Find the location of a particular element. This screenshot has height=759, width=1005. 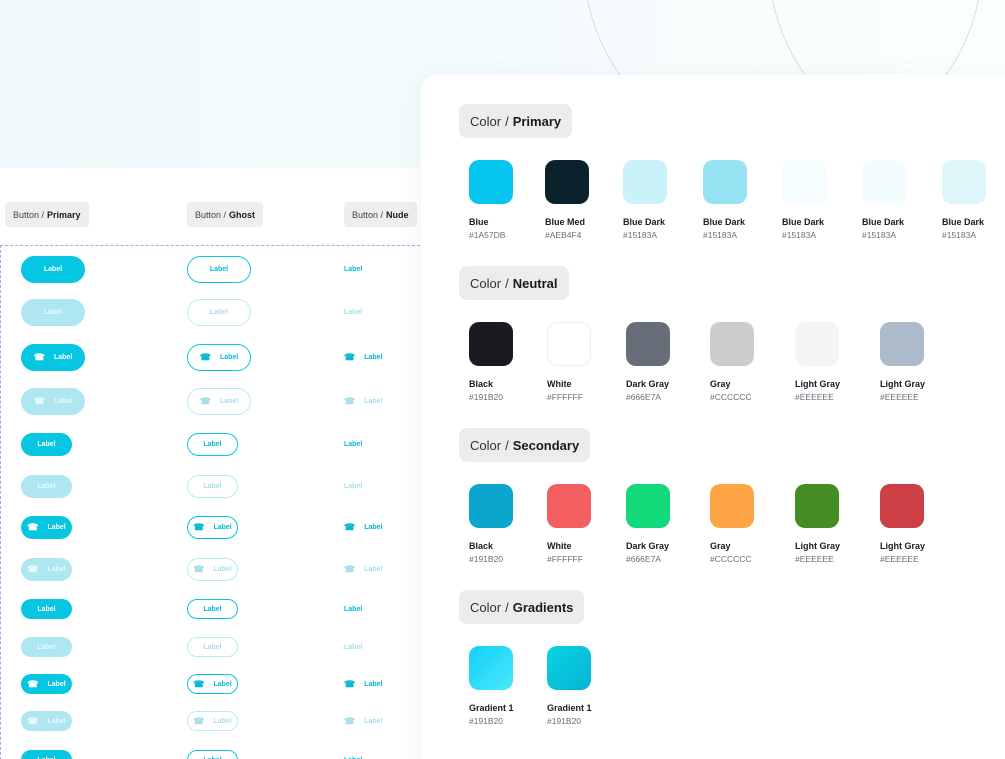

swatch-hex: #FFFFFF is located at coordinates (565, 559).